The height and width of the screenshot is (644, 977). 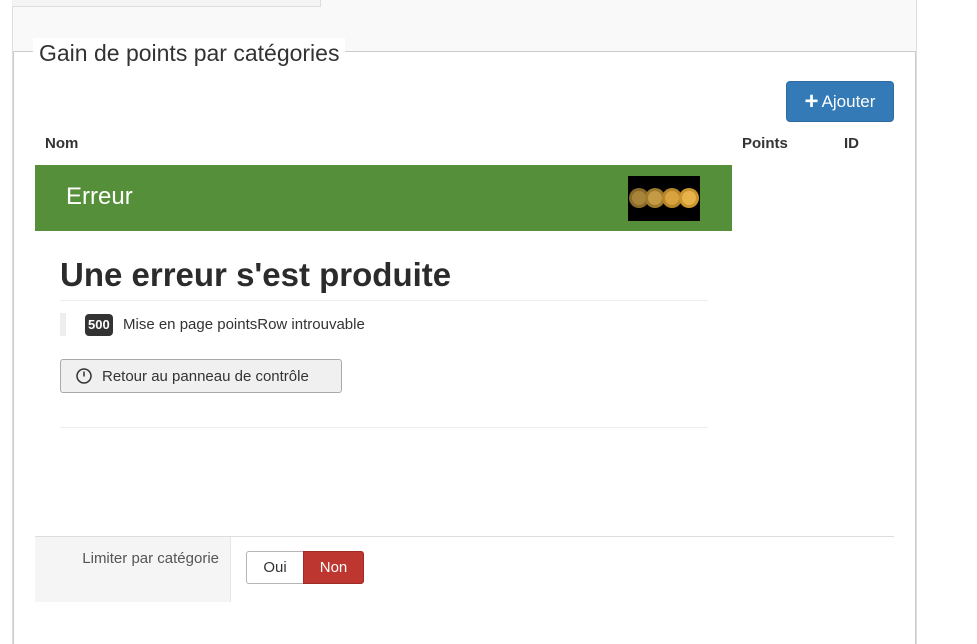 What do you see at coordinates (274, 567) in the screenshot?
I see `toggle-option-oui: Oui` at bounding box center [274, 567].